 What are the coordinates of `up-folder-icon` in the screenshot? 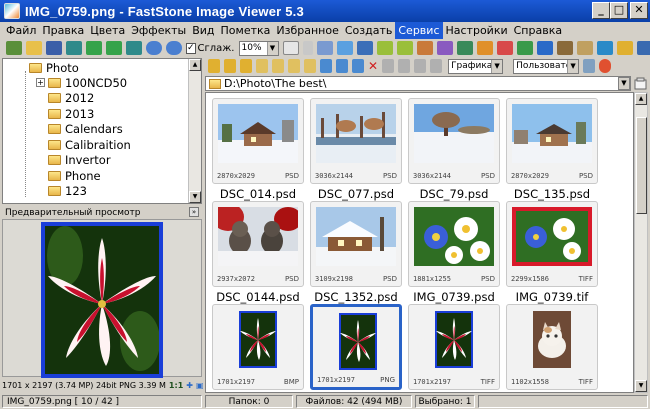 It's located at (246, 66).